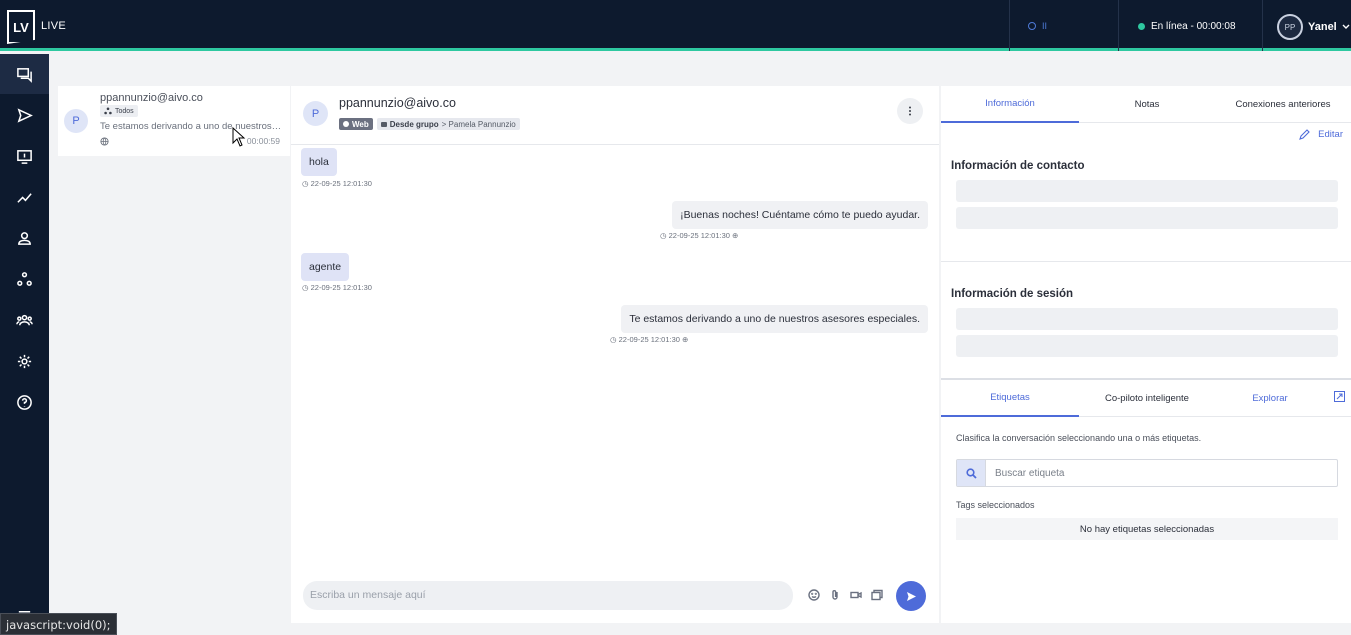 The height and width of the screenshot is (635, 1351). I want to click on sidebar-item-settings, so click(24, 361).